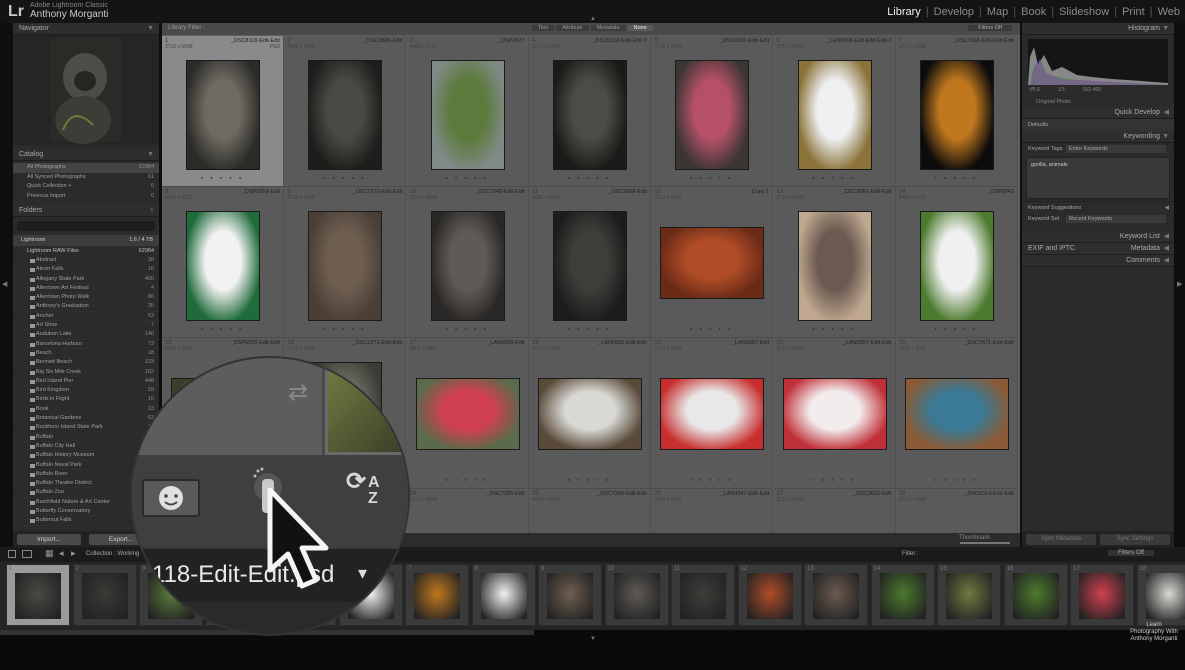 Image resolution: width=1185 pixels, height=670 pixels. What do you see at coordinates (1098, 249) in the screenshot?
I see `metadata-header: EXIF and IPTC Metadata ◀` at bounding box center [1098, 249].